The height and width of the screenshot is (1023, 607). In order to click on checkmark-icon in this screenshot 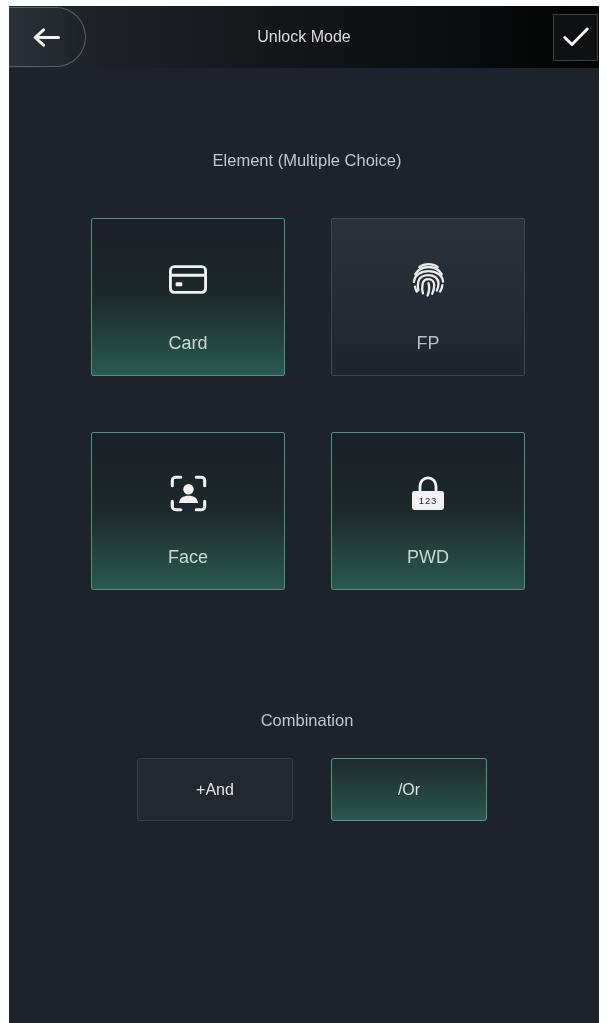, I will do `click(575, 37)`.